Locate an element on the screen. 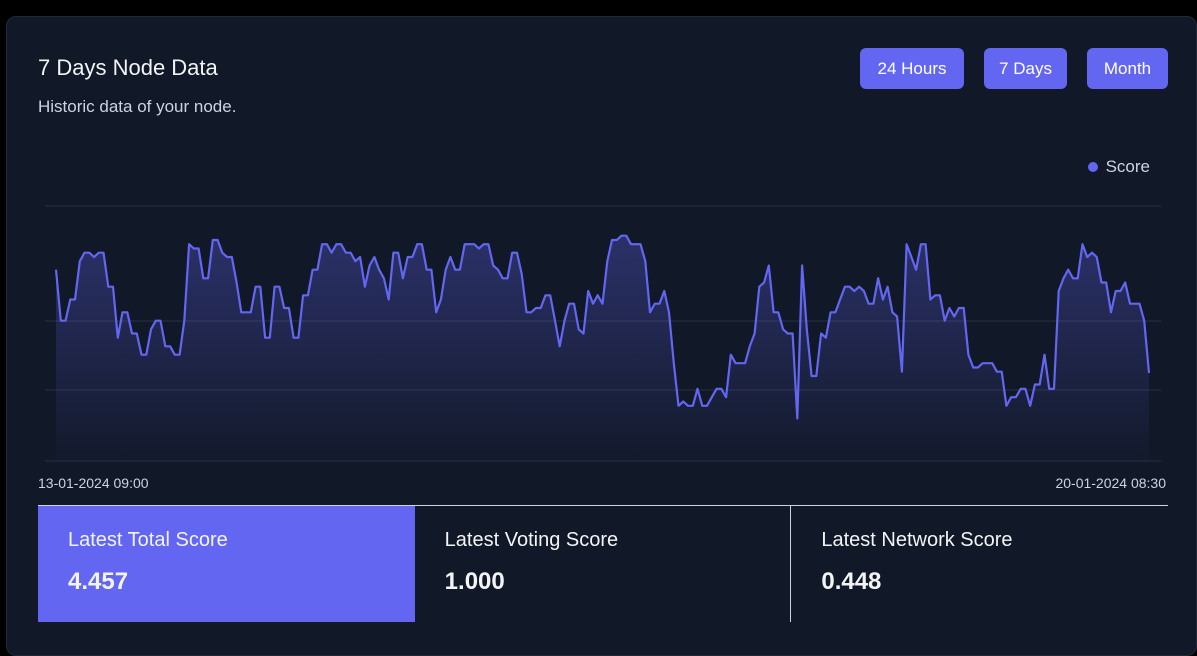 This screenshot has width=1197, height=656. range-24-hours-button: 24 Hours is located at coordinates (912, 68).